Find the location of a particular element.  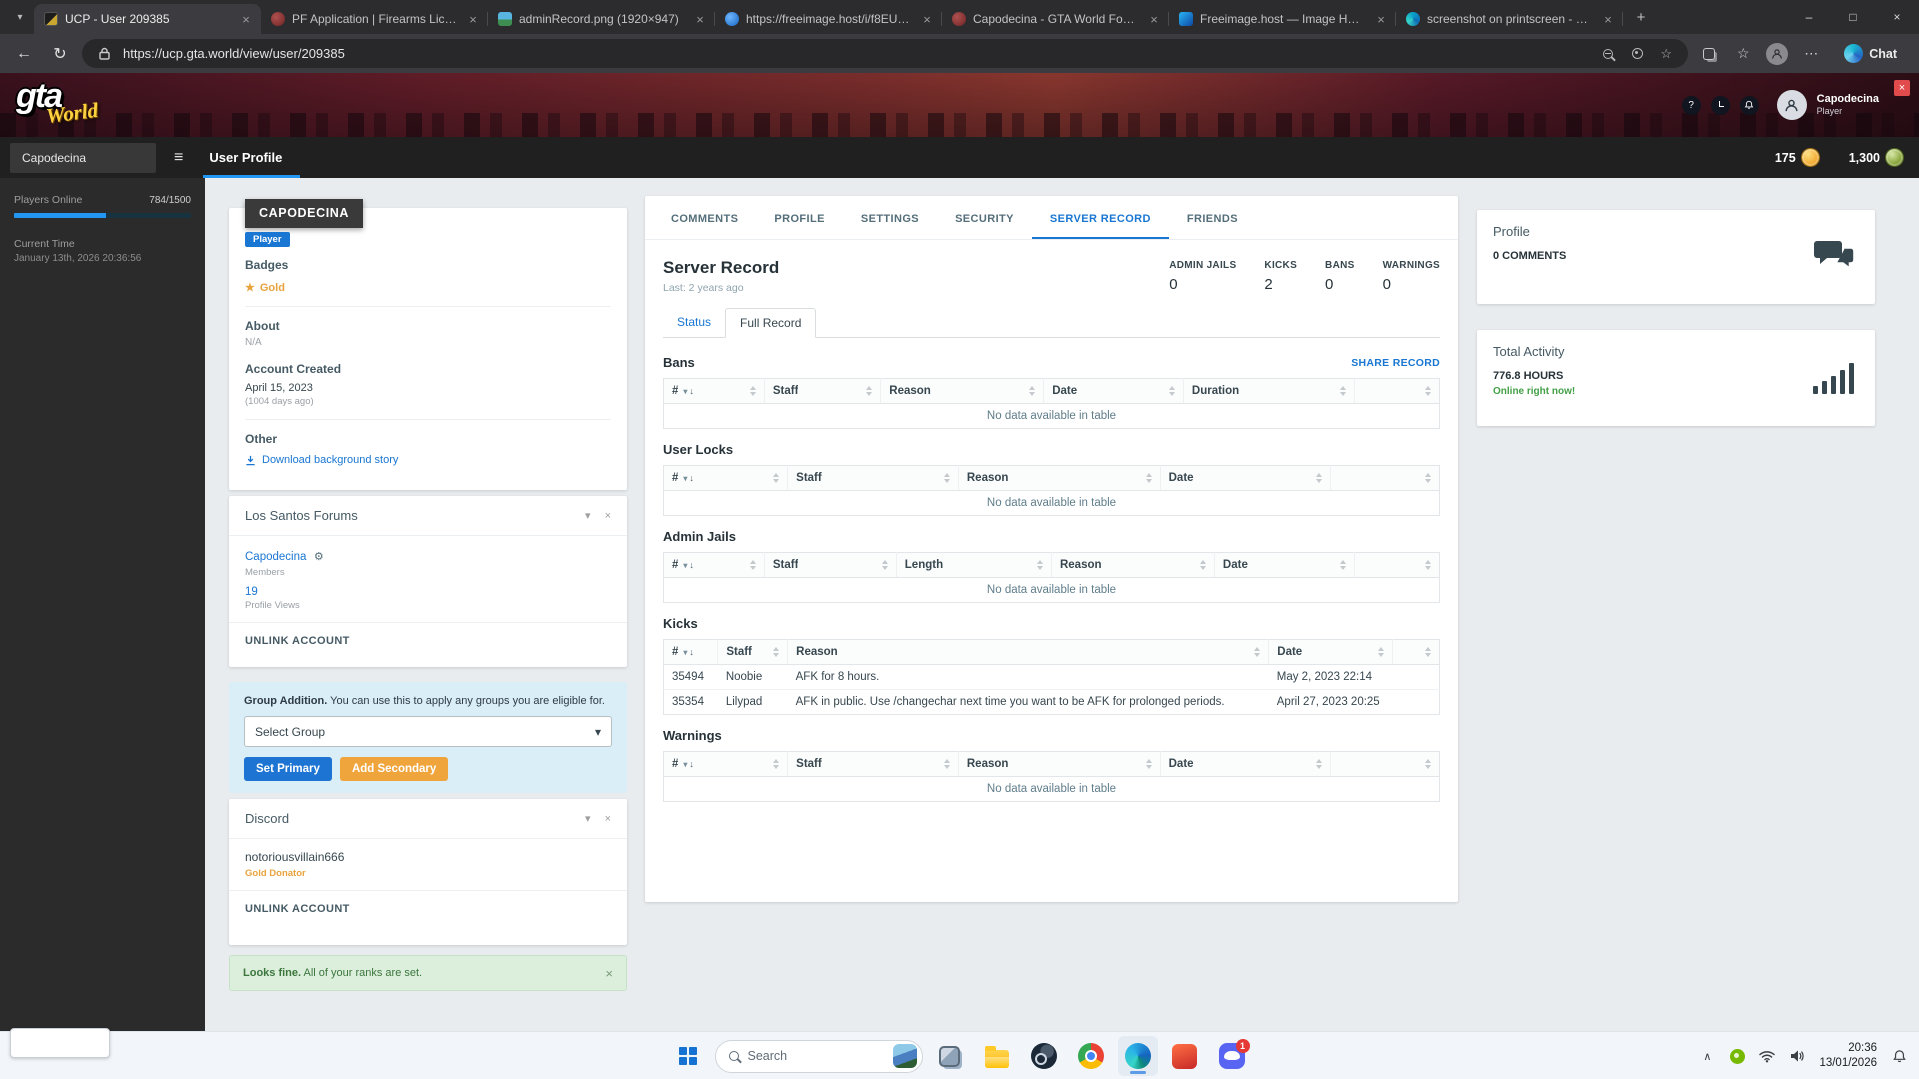

about-heading: About is located at coordinates (262, 326).